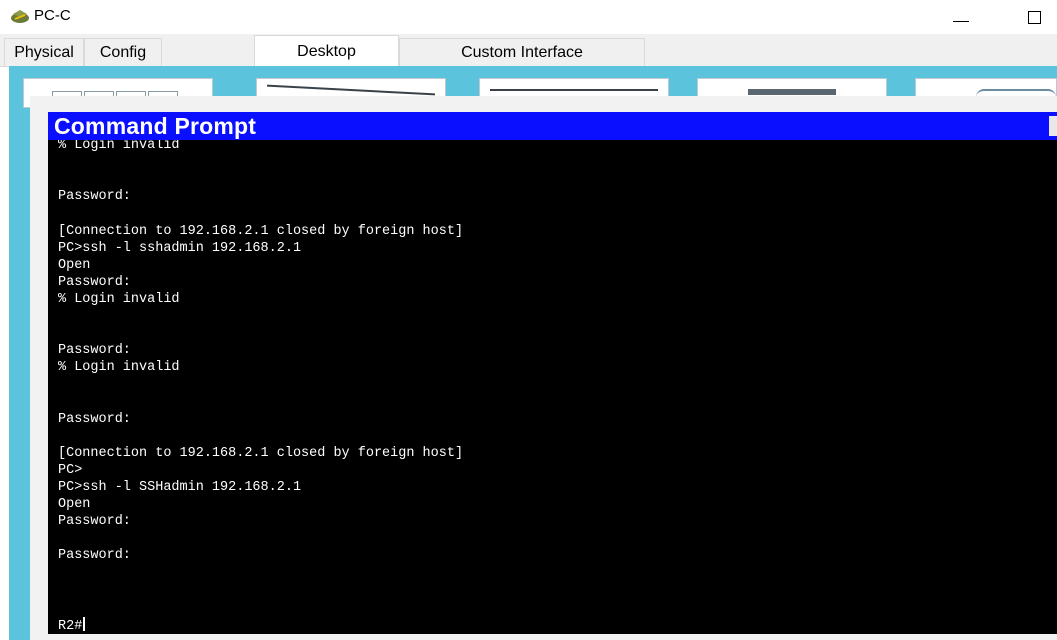 This screenshot has height=640, width=1057. Describe the element at coordinates (155, 126) in the screenshot. I see `command-prompt-title: Command Prompt` at that location.